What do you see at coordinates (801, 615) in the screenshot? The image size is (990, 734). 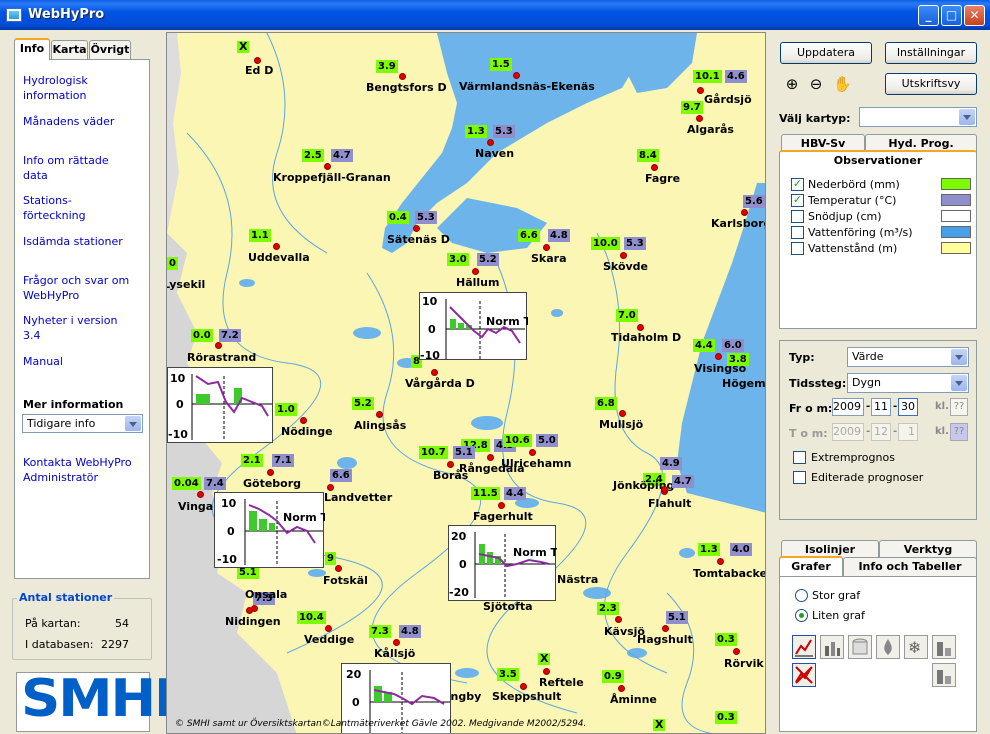 I see `liten-graf-radio` at bounding box center [801, 615].